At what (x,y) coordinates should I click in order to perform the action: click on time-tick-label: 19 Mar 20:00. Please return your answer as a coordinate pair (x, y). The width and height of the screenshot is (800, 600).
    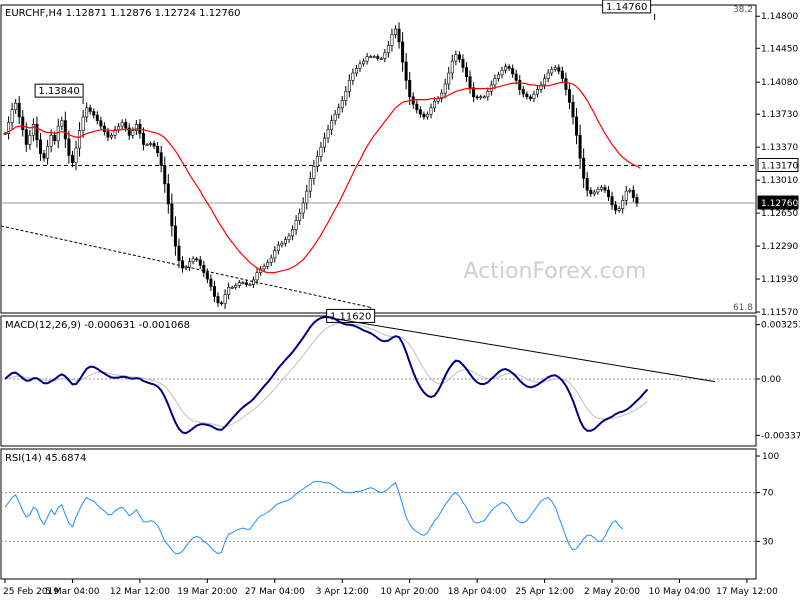
    Looking at the image, I should click on (207, 592).